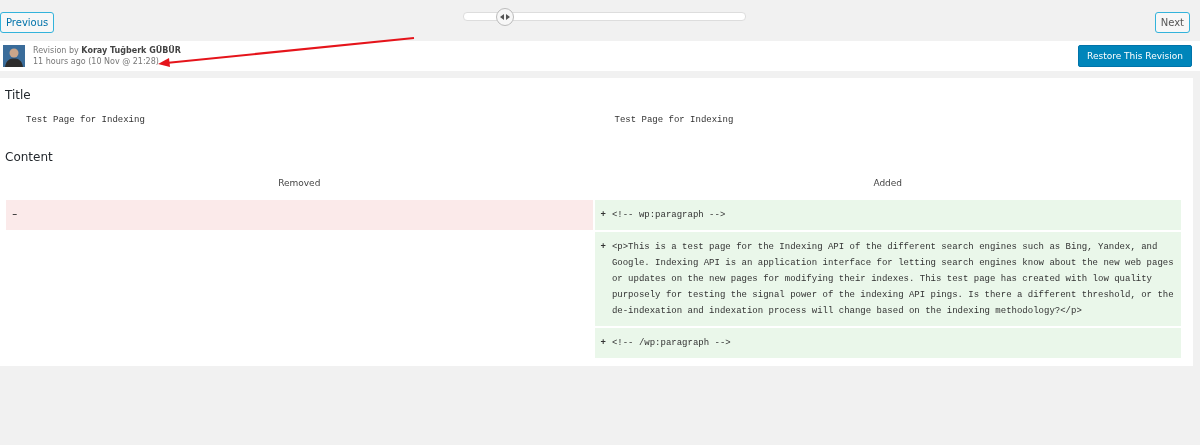 This screenshot has height=445, width=1200. I want to click on next-button: Next, so click(1172, 22).